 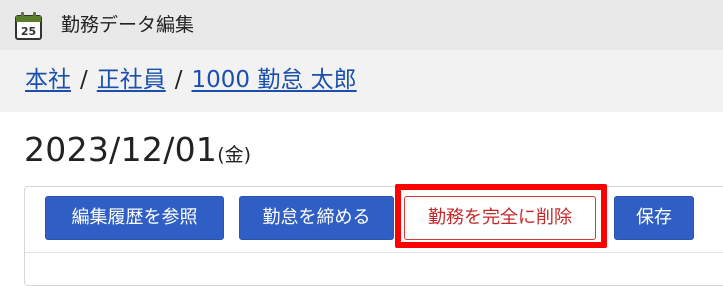 What do you see at coordinates (134, 218) in the screenshot?
I see `view-edit-history-button: 編集履歴を参照` at bounding box center [134, 218].